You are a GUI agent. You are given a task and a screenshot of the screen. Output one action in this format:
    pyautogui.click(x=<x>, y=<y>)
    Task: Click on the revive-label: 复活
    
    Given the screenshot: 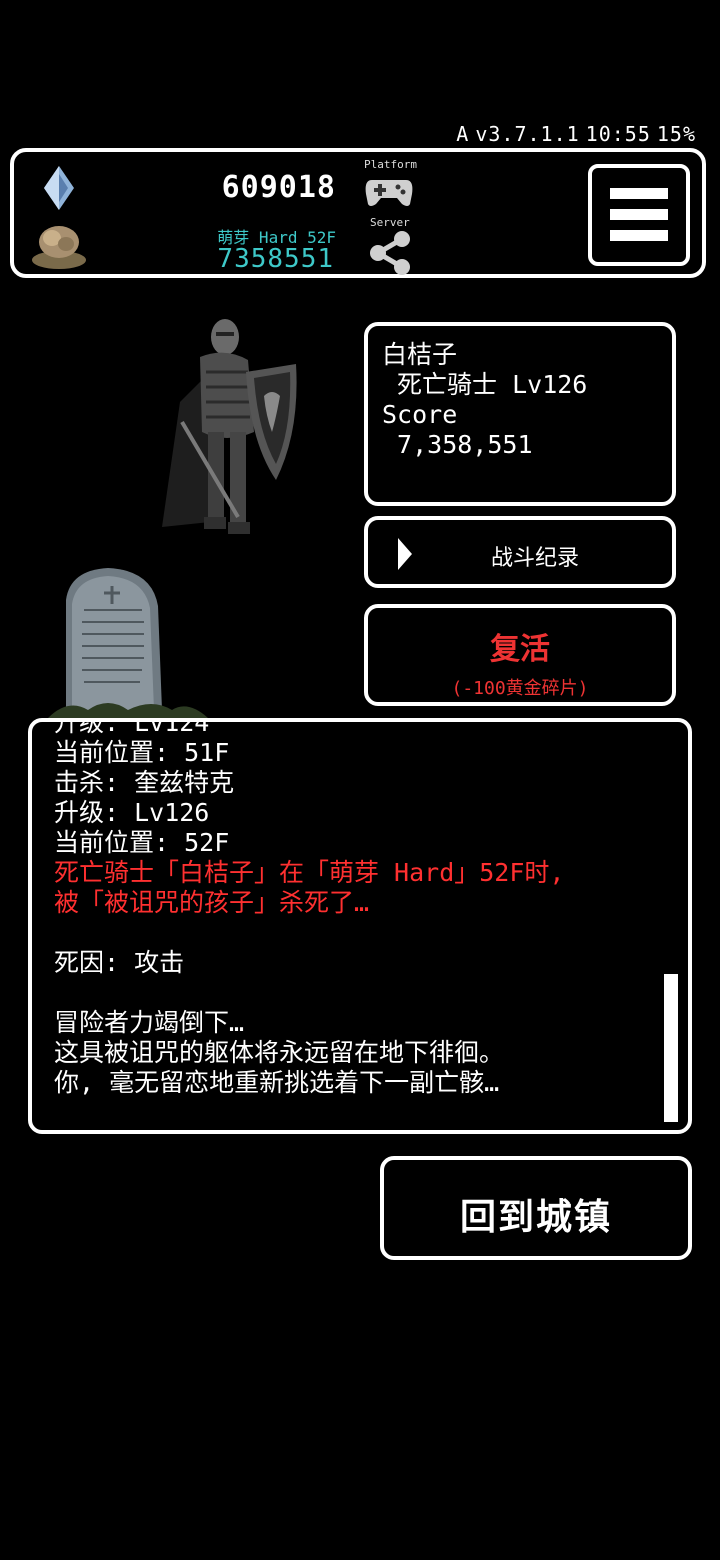 What is the action you would take?
    pyautogui.click(x=520, y=649)
    